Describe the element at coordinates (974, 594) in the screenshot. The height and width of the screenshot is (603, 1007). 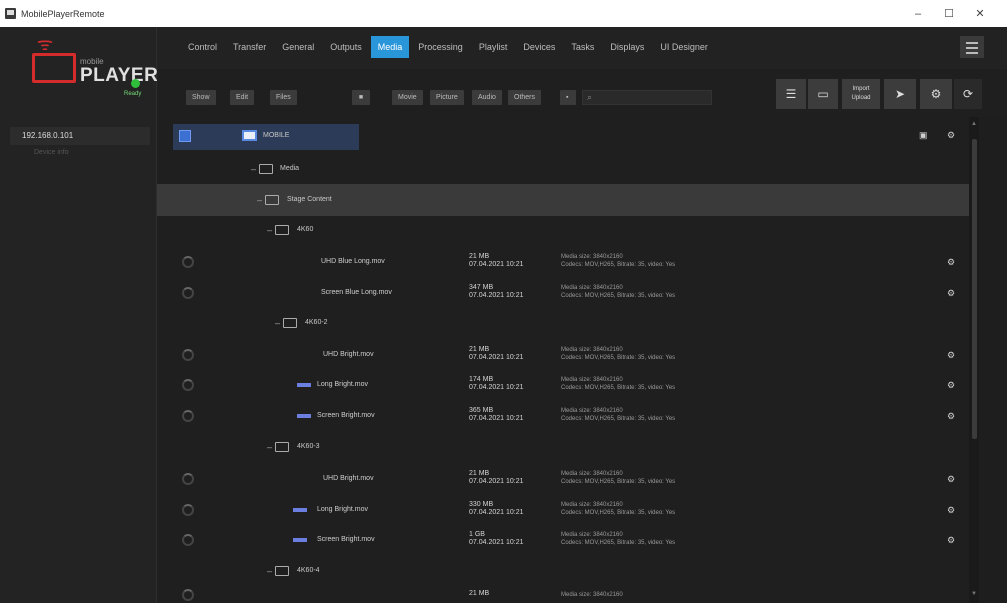
I see `scroll-down-icon: ▼` at that location.